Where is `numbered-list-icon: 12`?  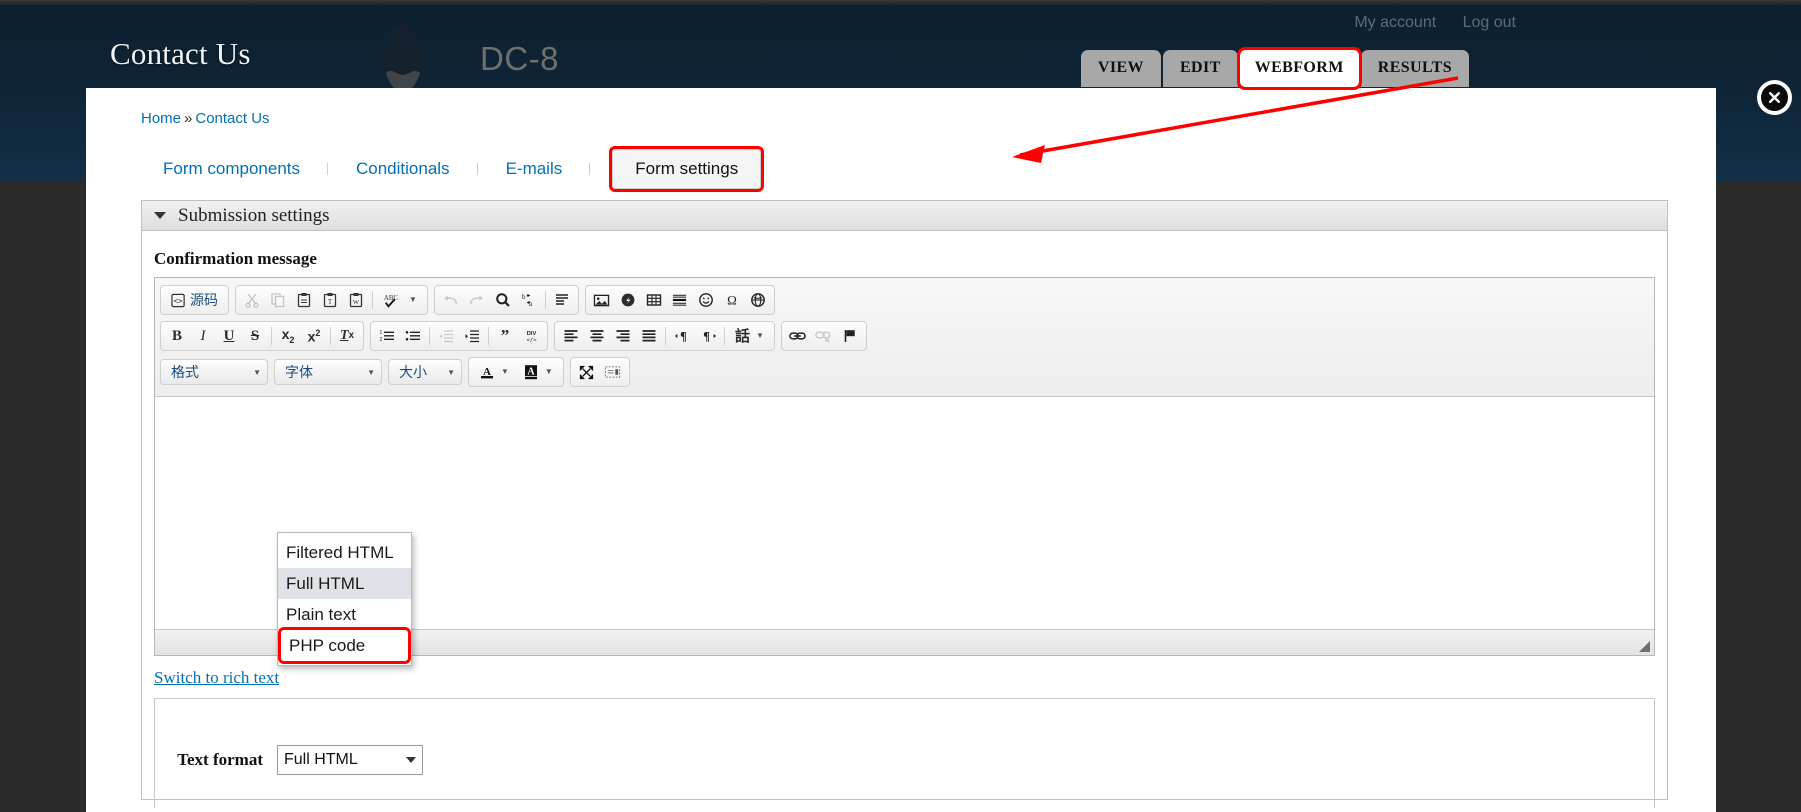 numbered-list-icon: 12 is located at coordinates (387, 336).